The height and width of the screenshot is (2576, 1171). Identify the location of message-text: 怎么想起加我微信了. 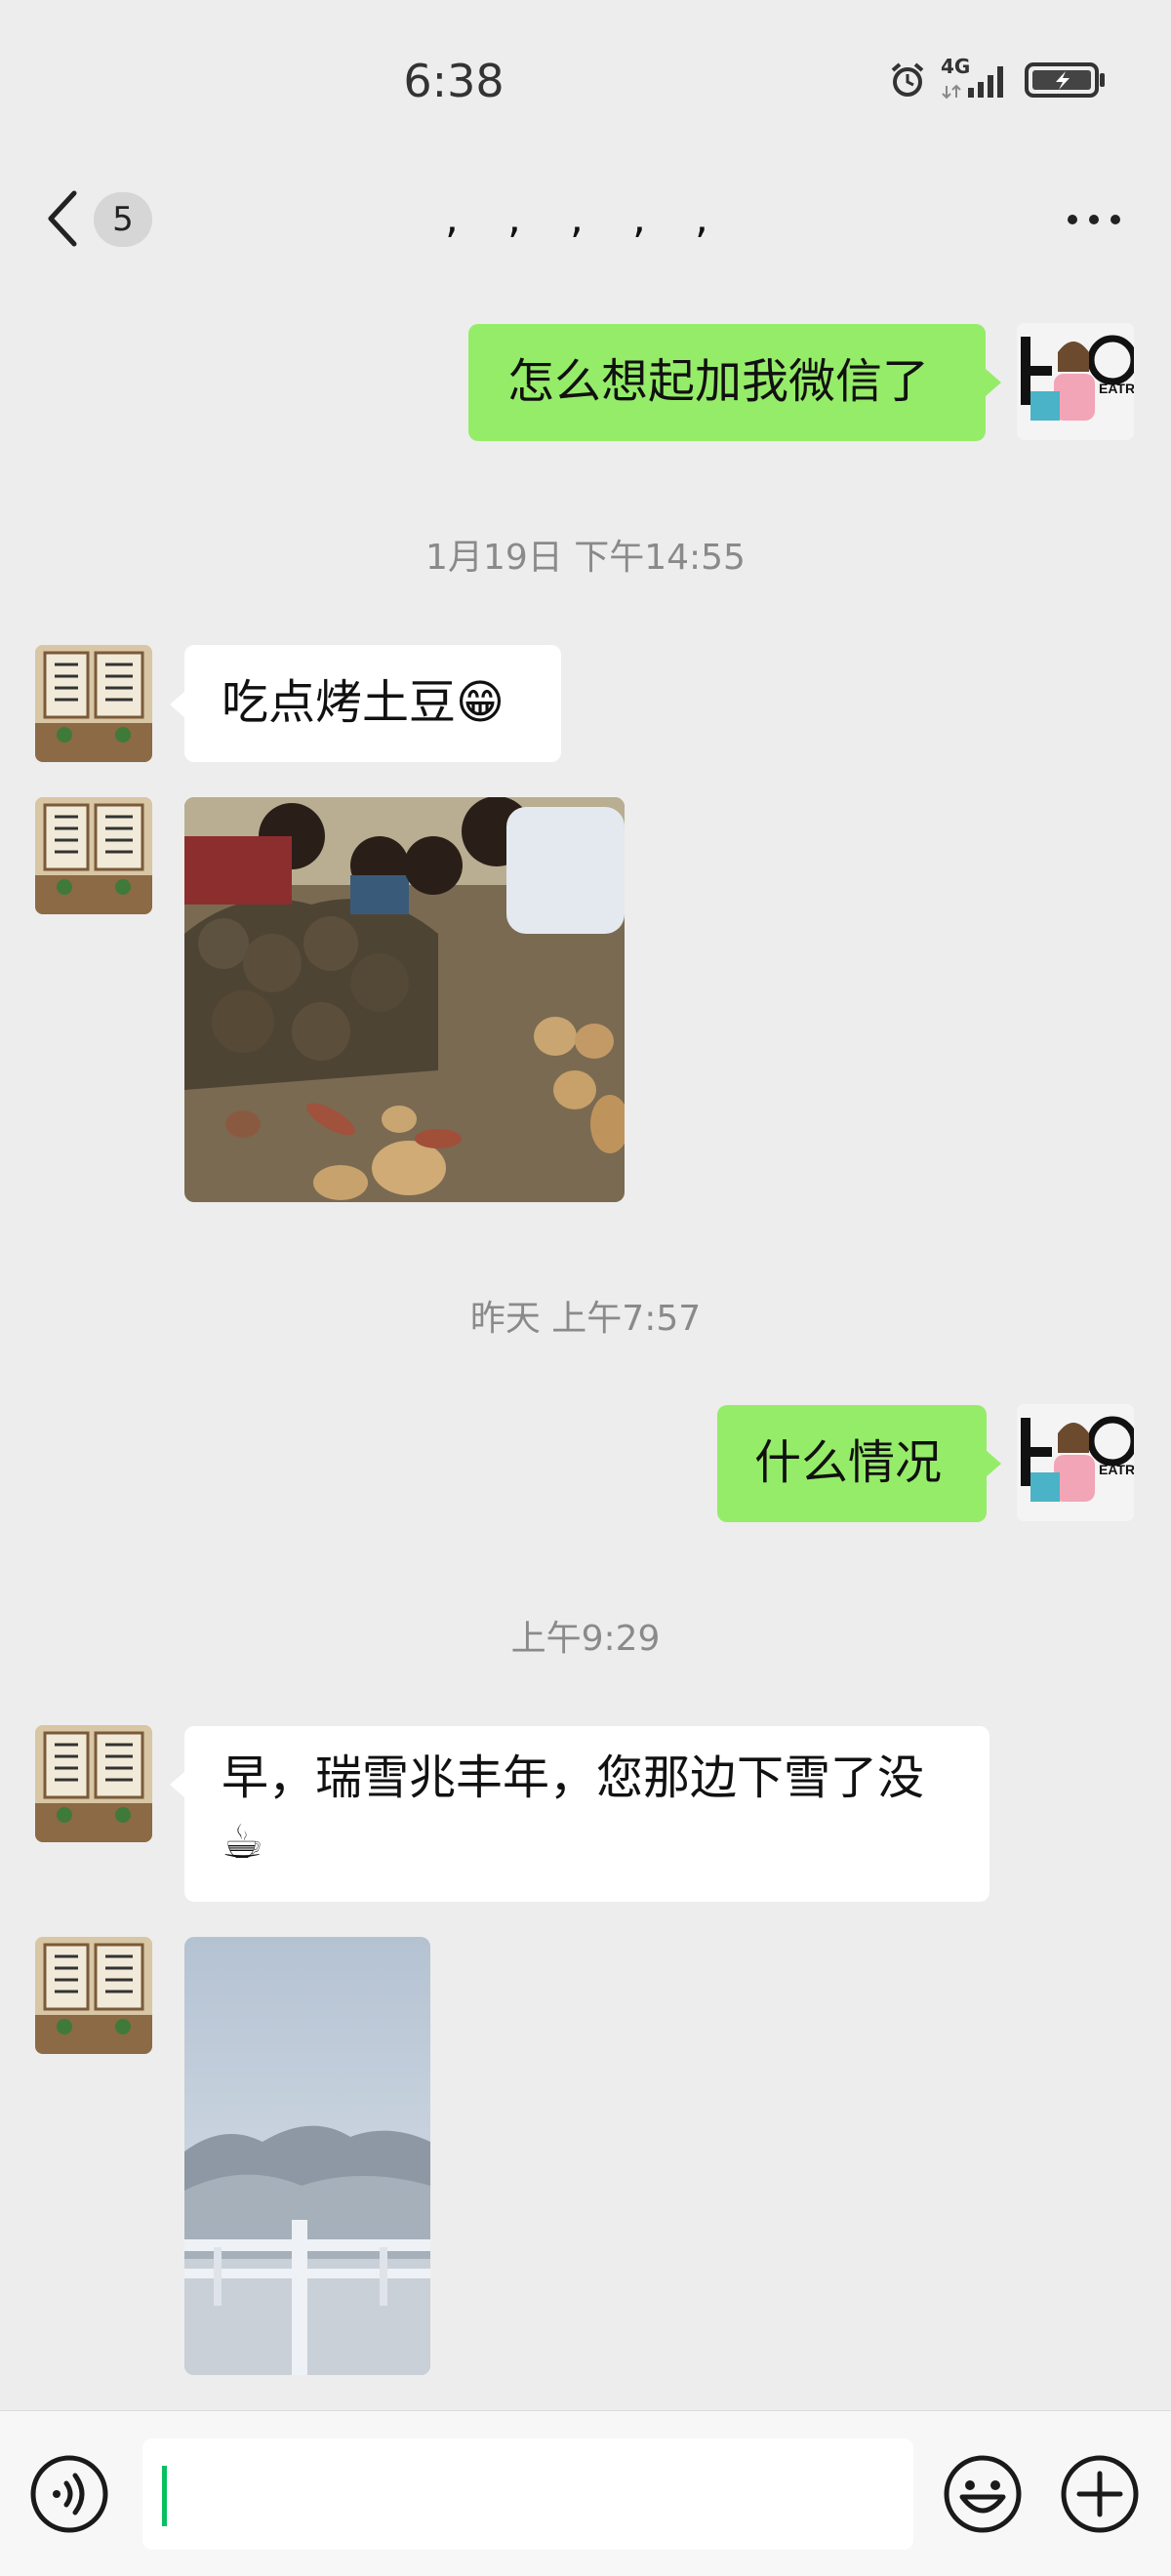
(718, 381).